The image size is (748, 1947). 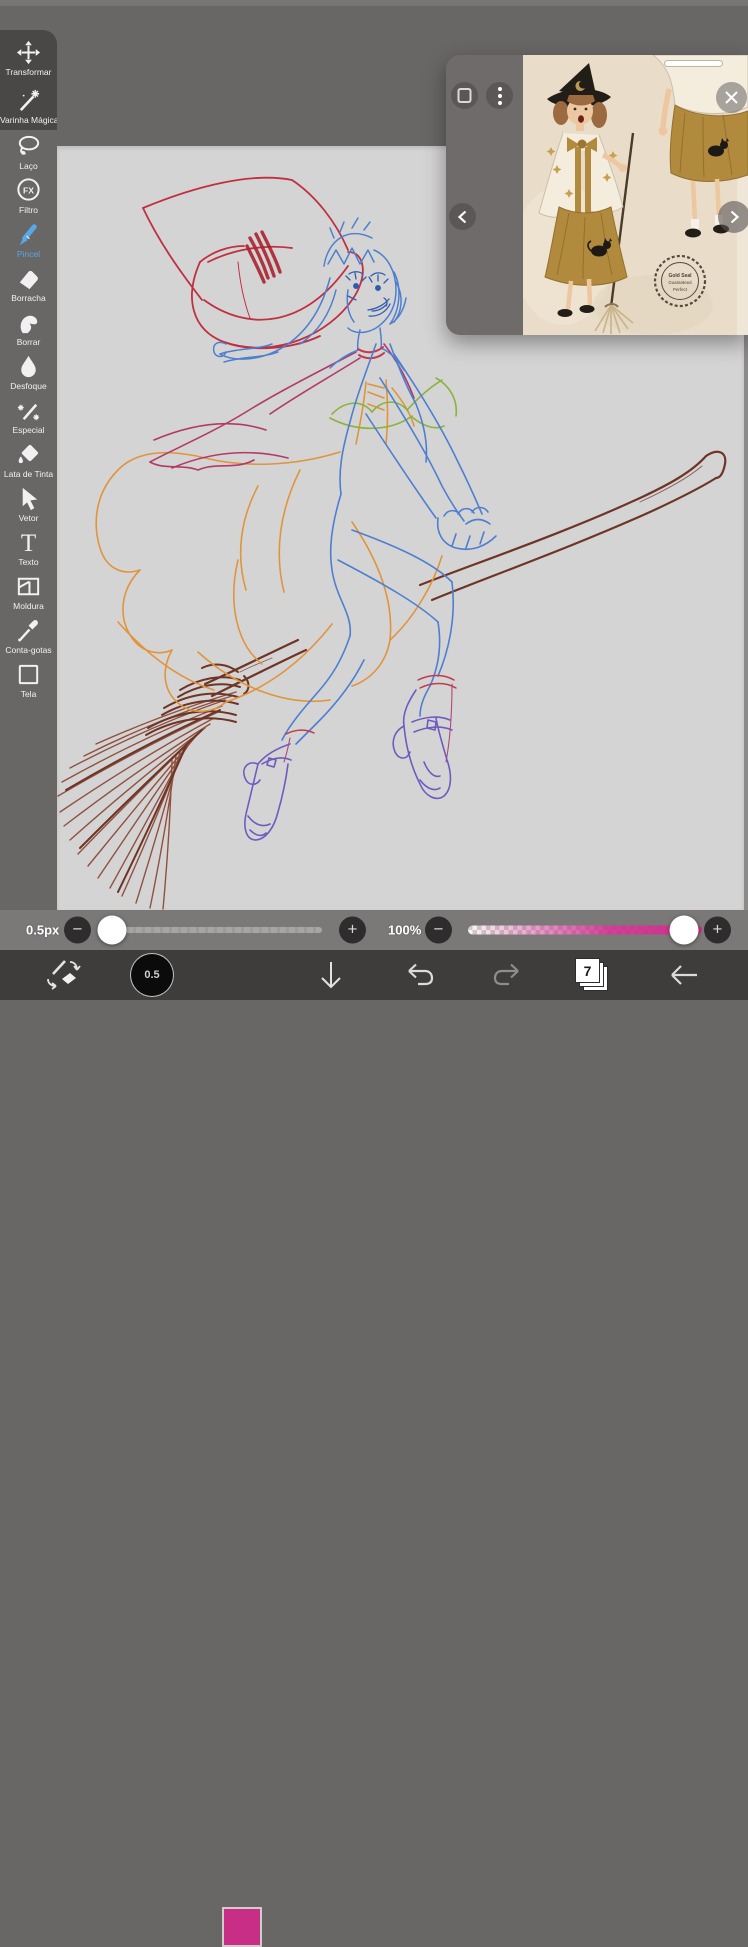 I want to click on window-mode-button, so click(x=464, y=95).